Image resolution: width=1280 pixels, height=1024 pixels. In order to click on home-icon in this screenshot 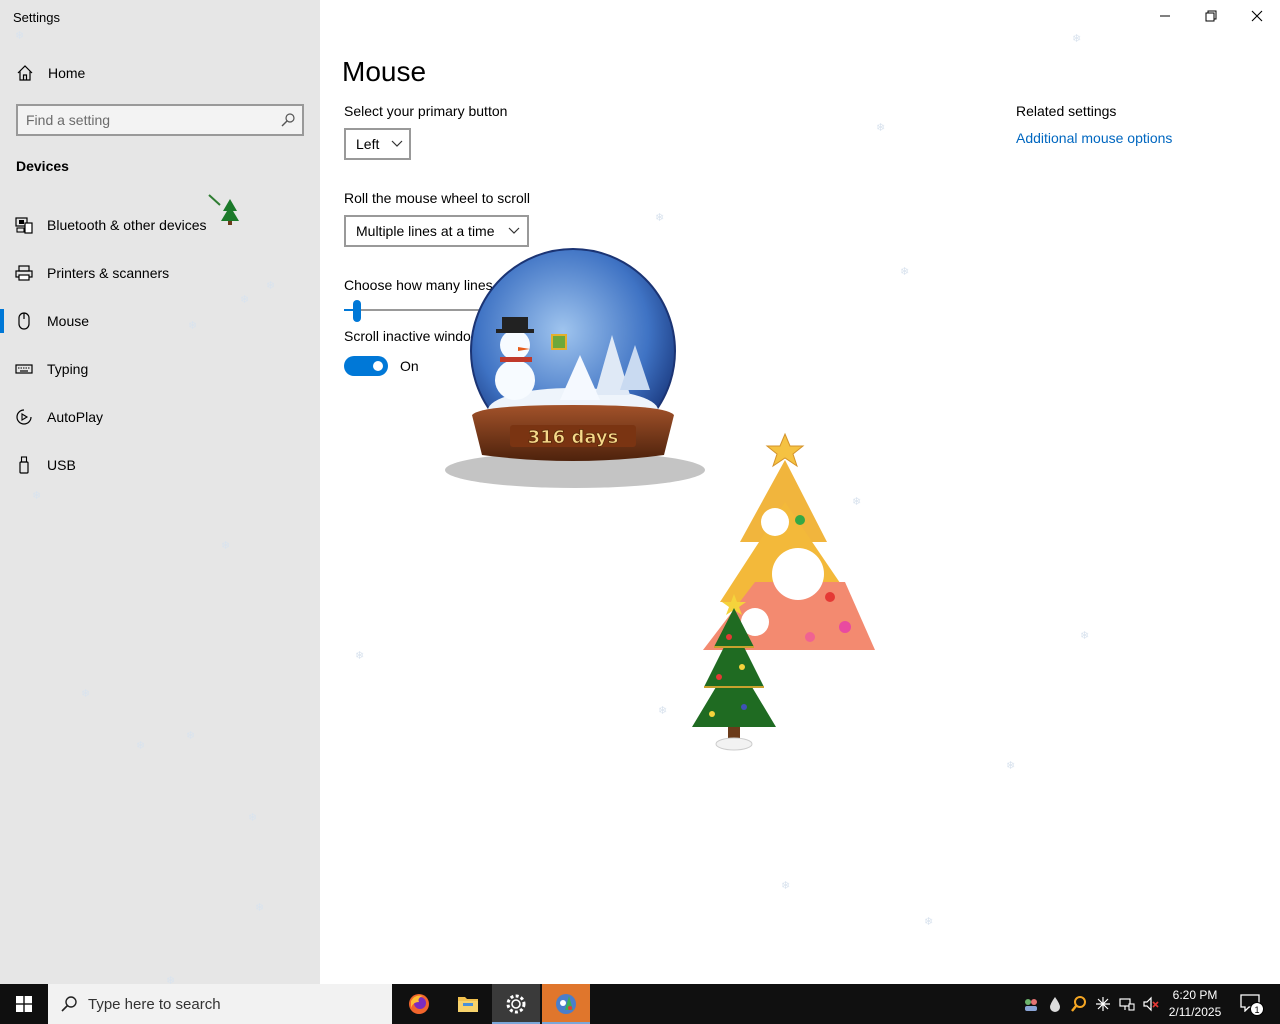, I will do `click(25, 73)`.